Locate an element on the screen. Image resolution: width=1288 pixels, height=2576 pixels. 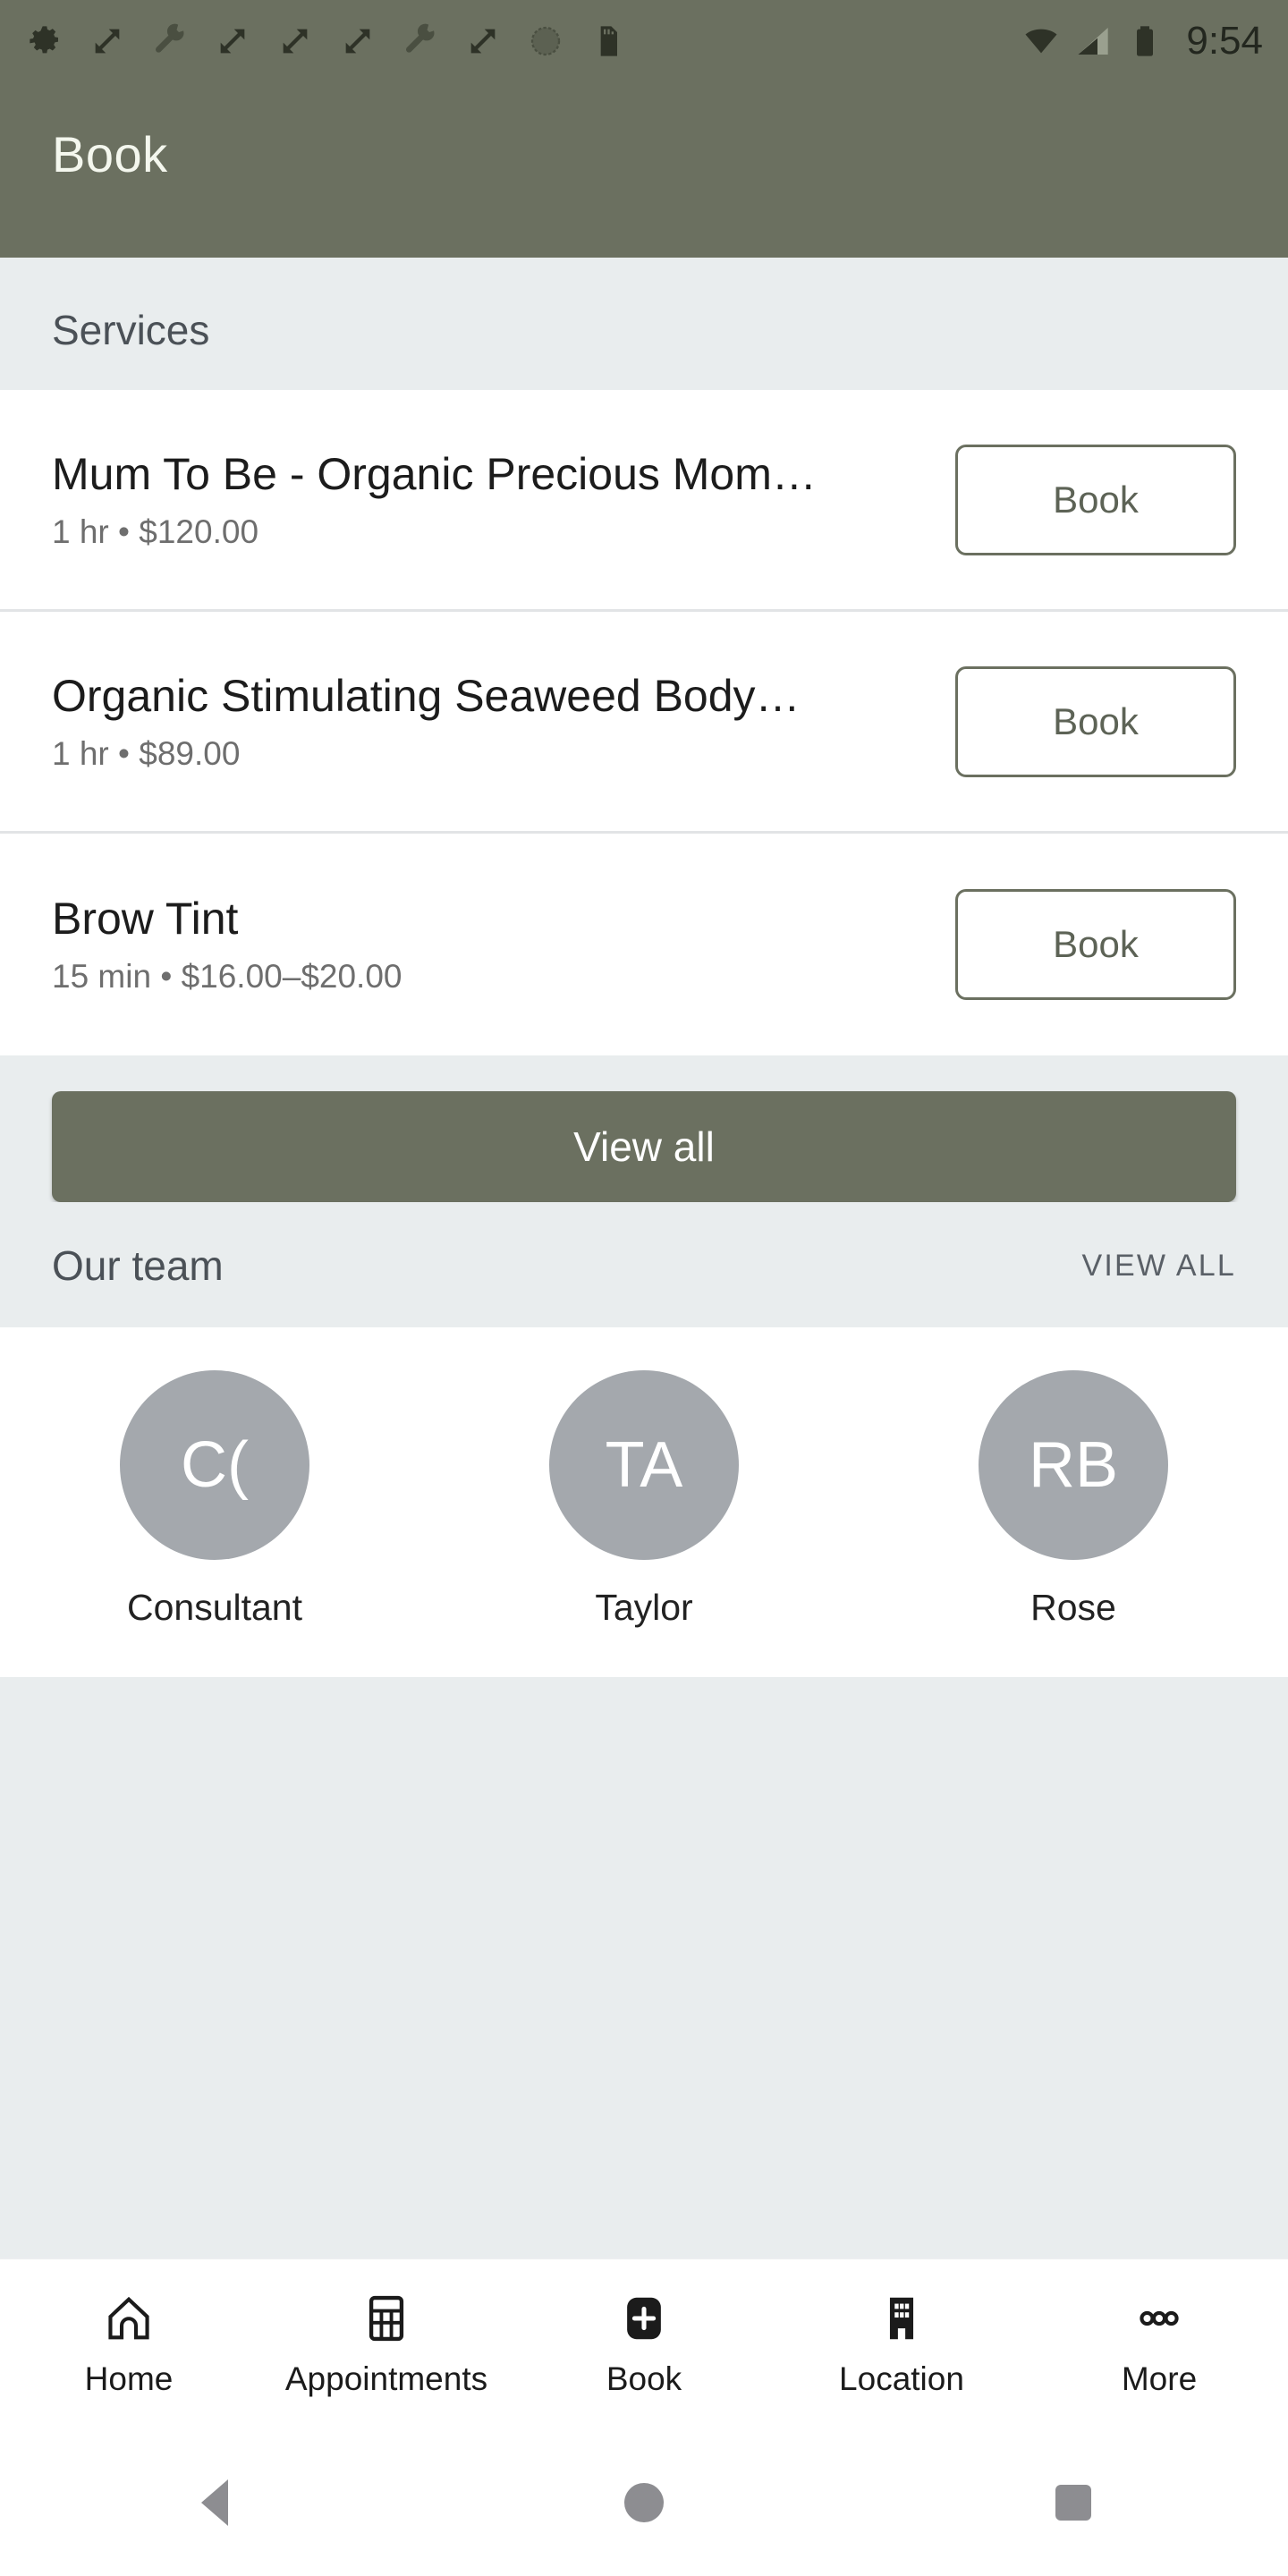
android-navigation-bar is located at coordinates (644, 2502).